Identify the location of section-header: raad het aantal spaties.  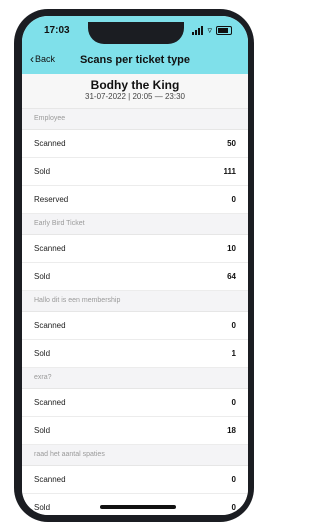
(135, 455).